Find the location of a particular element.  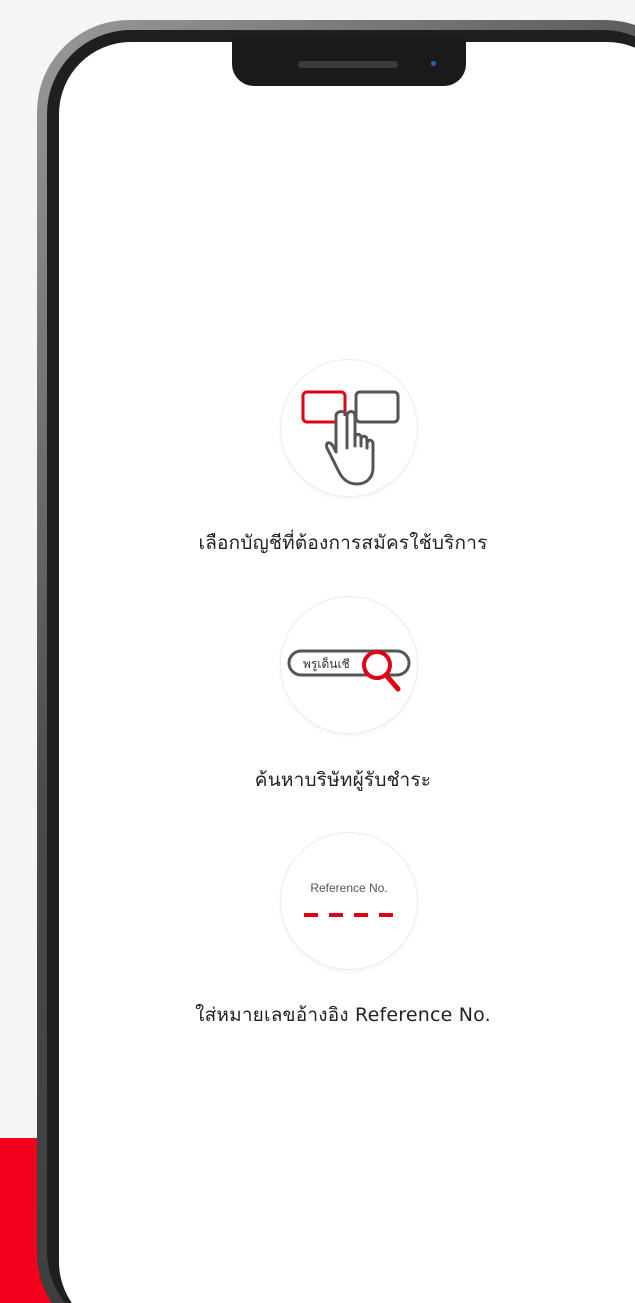

phone-notch is located at coordinates (349, 62).